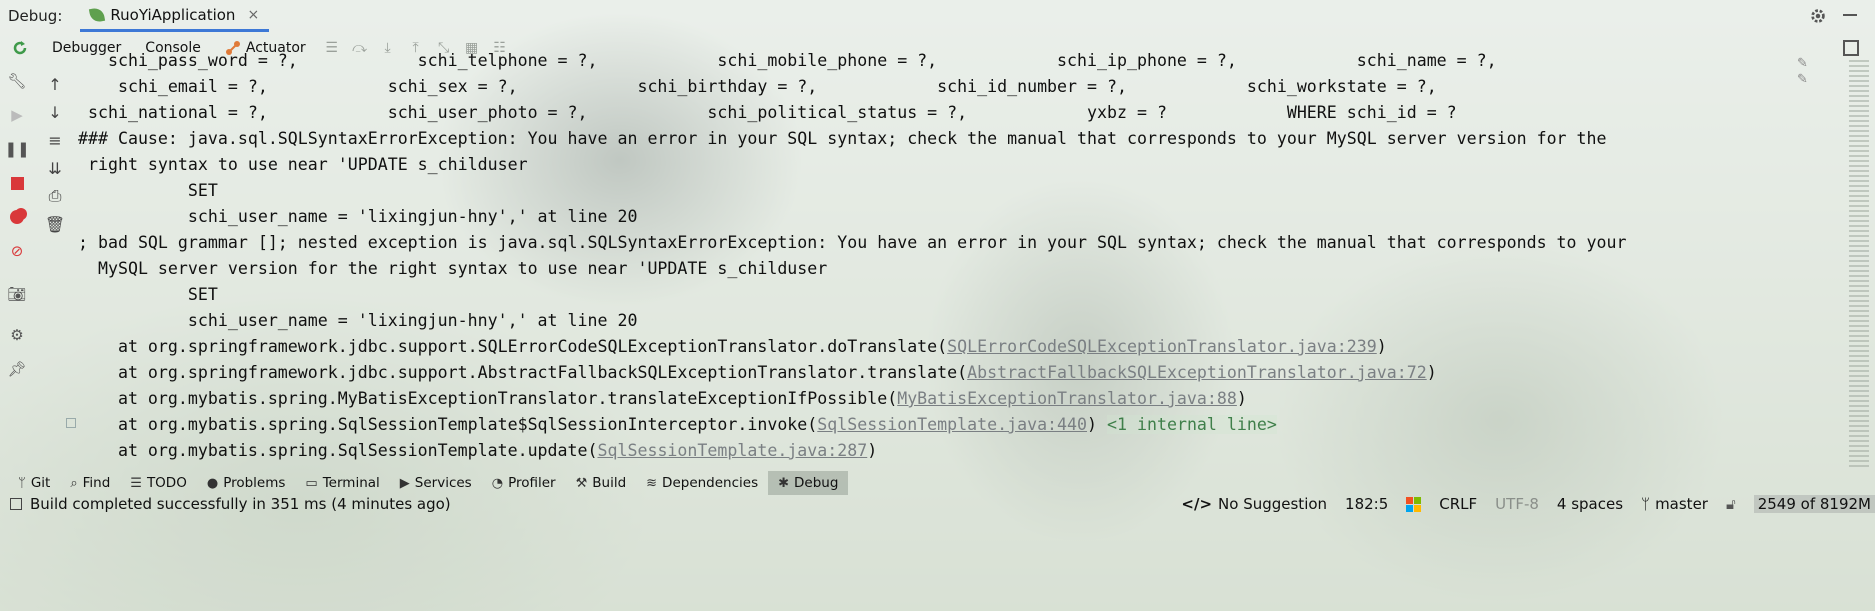  I want to click on memory-indicator: 2549 of 8192M, so click(1814, 504).